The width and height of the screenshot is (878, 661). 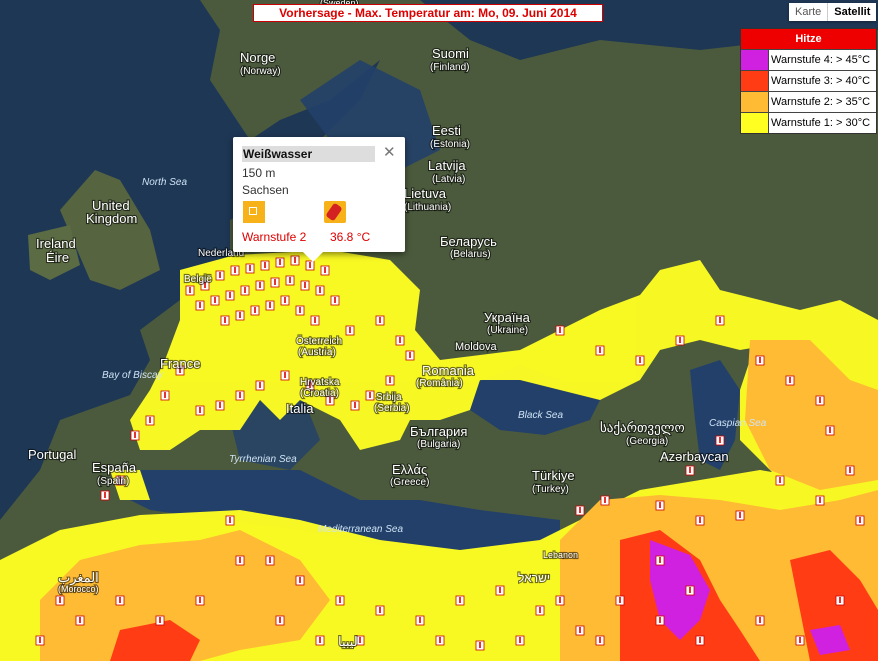 What do you see at coordinates (389, 153) in the screenshot?
I see `close-icon: ✕` at bounding box center [389, 153].